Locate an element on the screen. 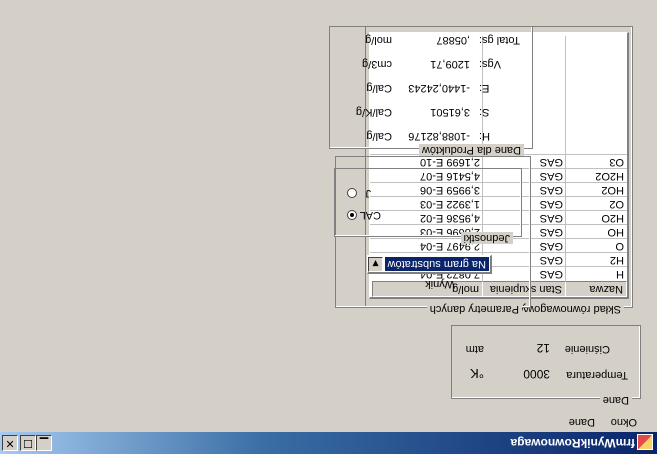  units-group-label: Jednostki is located at coordinates (486, 238).